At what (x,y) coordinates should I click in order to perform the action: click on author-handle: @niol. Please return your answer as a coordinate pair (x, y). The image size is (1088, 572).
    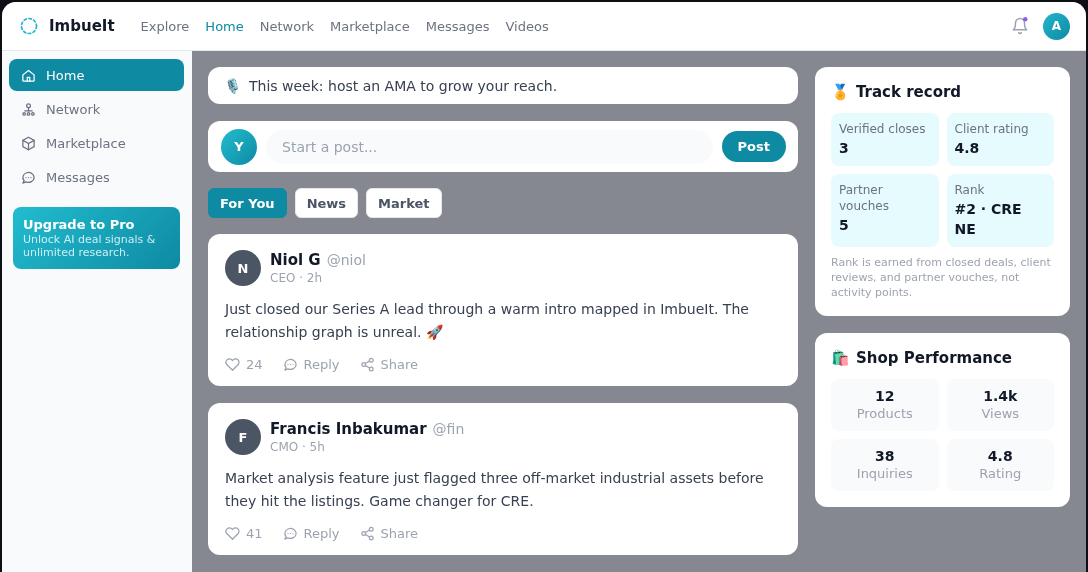
    Looking at the image, I should click on (346, 260).